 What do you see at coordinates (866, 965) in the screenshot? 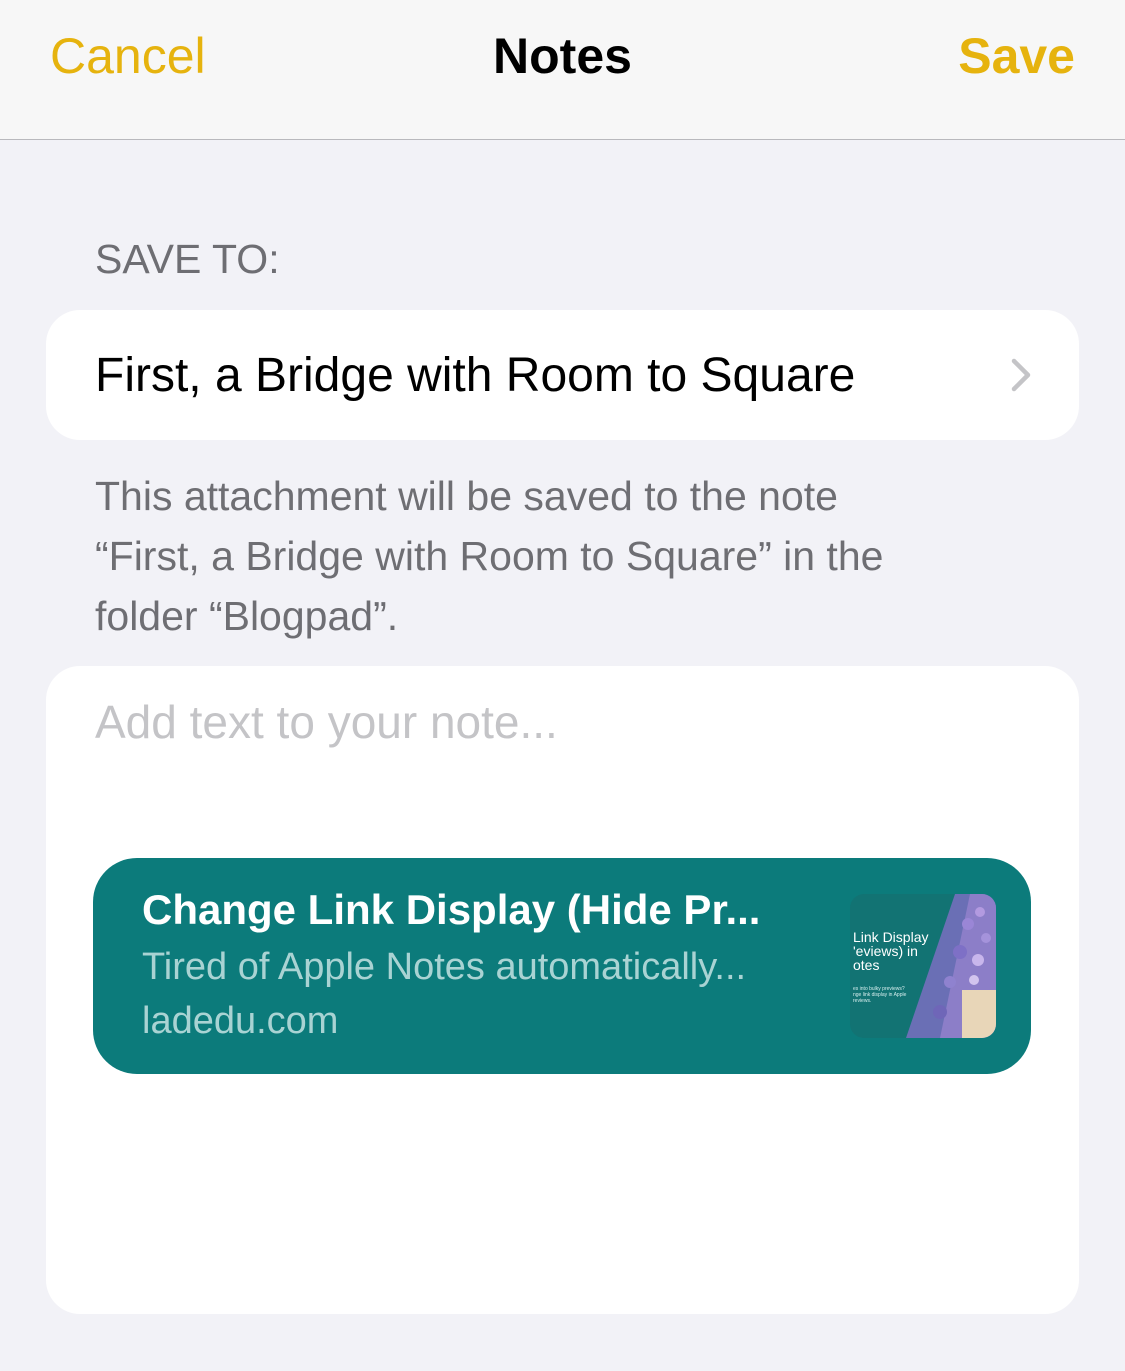
I see `thumbnail-line: otes` at bounding box center [866, 965].